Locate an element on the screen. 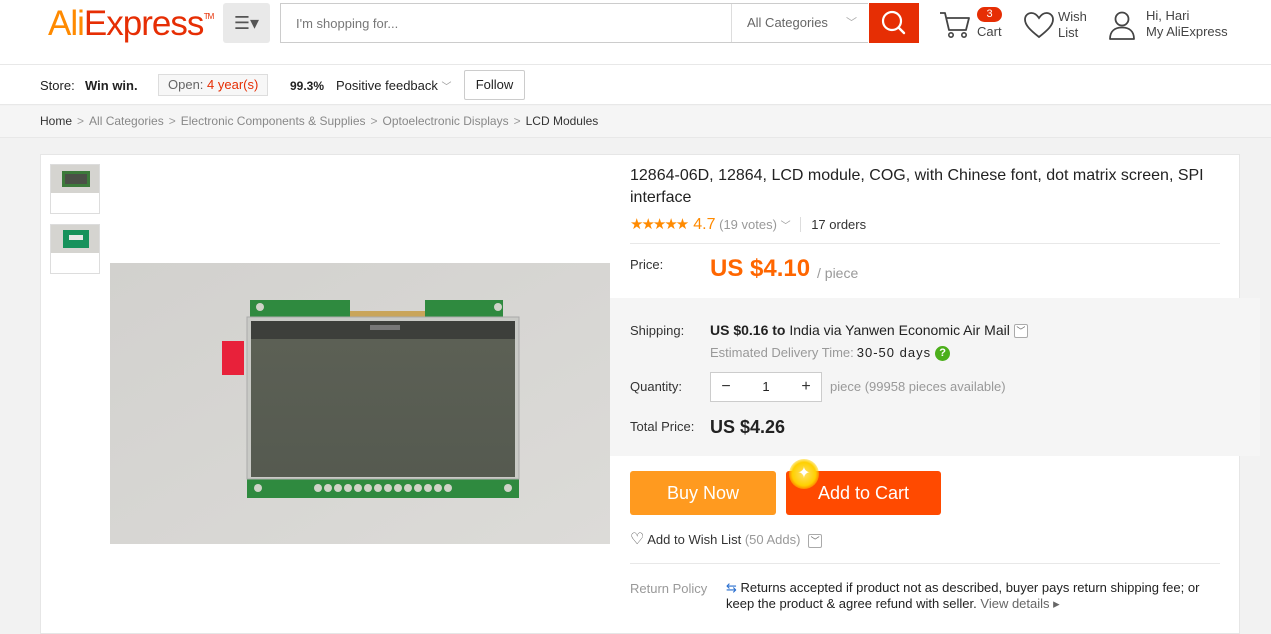 The image size is (1271, 634). view-details-link: View details ▸ is located at coordinates (1019, 603).